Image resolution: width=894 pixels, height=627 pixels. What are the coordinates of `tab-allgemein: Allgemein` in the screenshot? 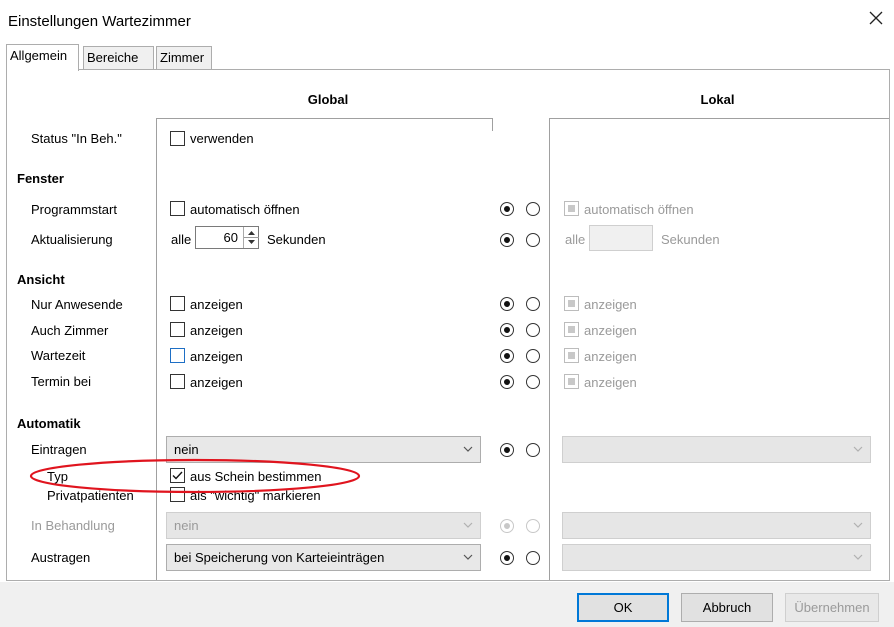 It's located at (42, 57).